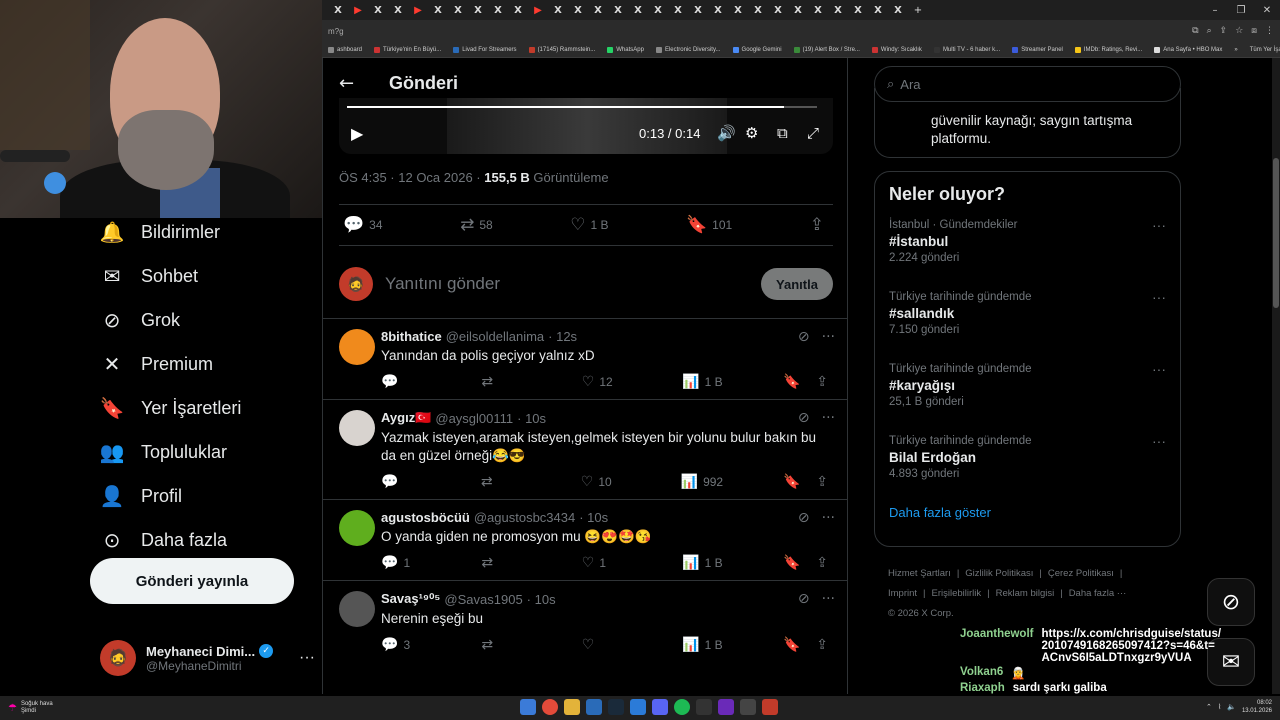 Image resolution: width=1280 pixels, height=720 pixels. I want to click on avatar, so click(357, 428).